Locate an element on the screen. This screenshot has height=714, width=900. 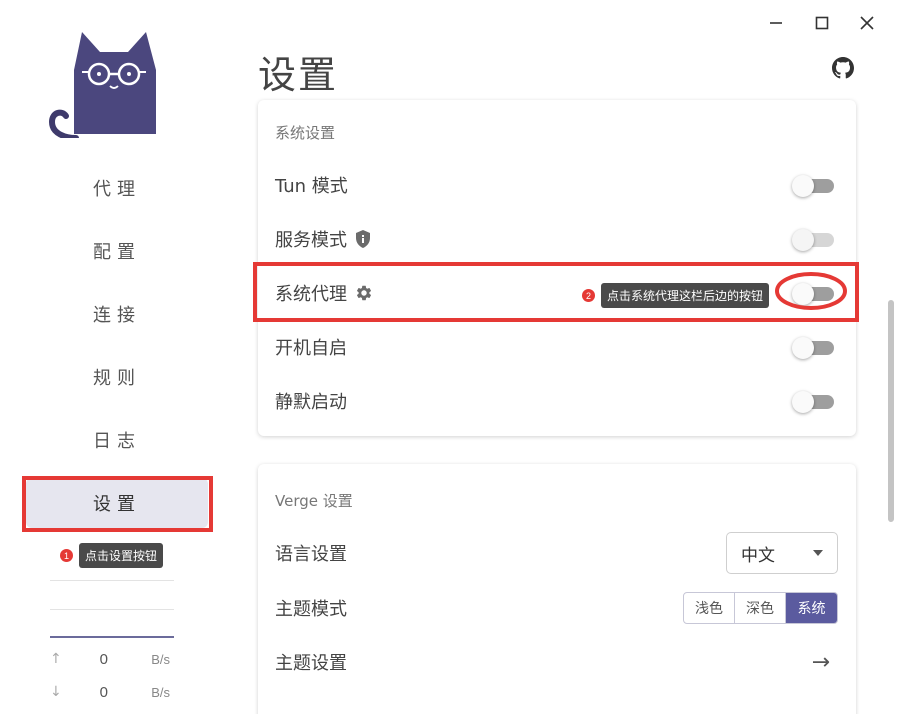
theme-light-button: 浅色 is located at coordinates (709, 608).